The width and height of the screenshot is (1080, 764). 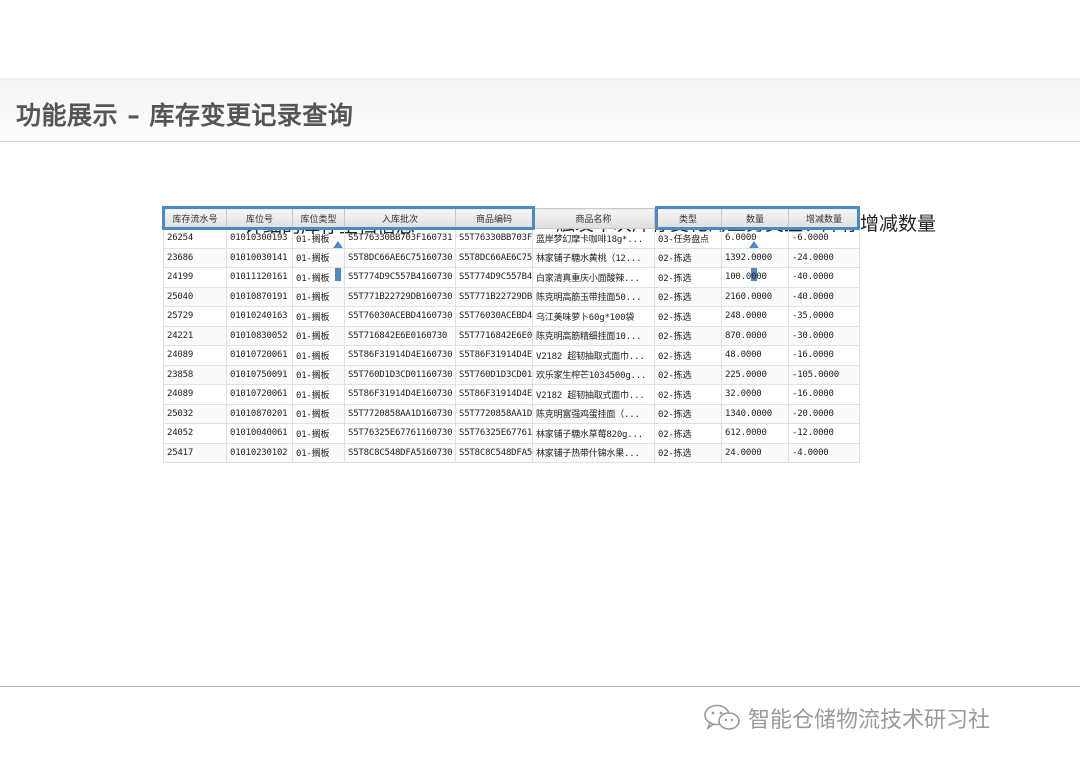 I want to click on table-cell: S5T8C8C548DFA5160730, so click(x=400, y=452).